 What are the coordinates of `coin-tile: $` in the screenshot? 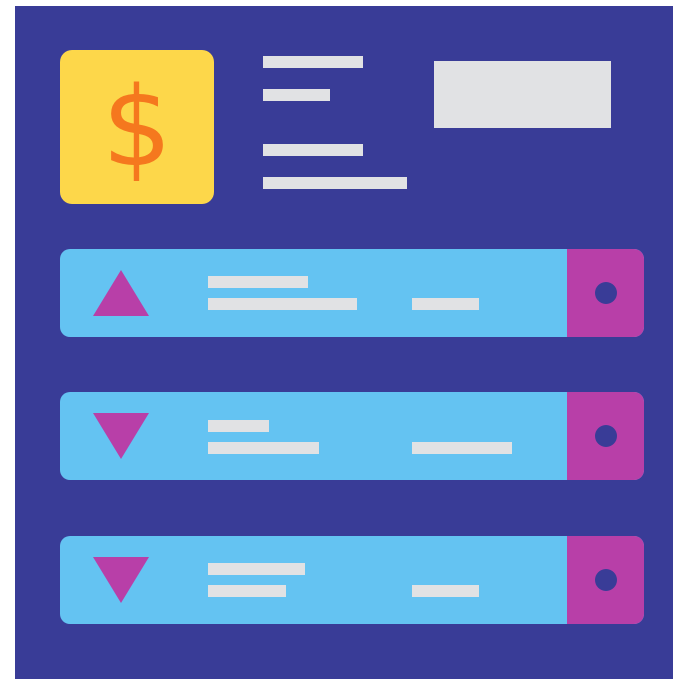 It's located at (137, 127).